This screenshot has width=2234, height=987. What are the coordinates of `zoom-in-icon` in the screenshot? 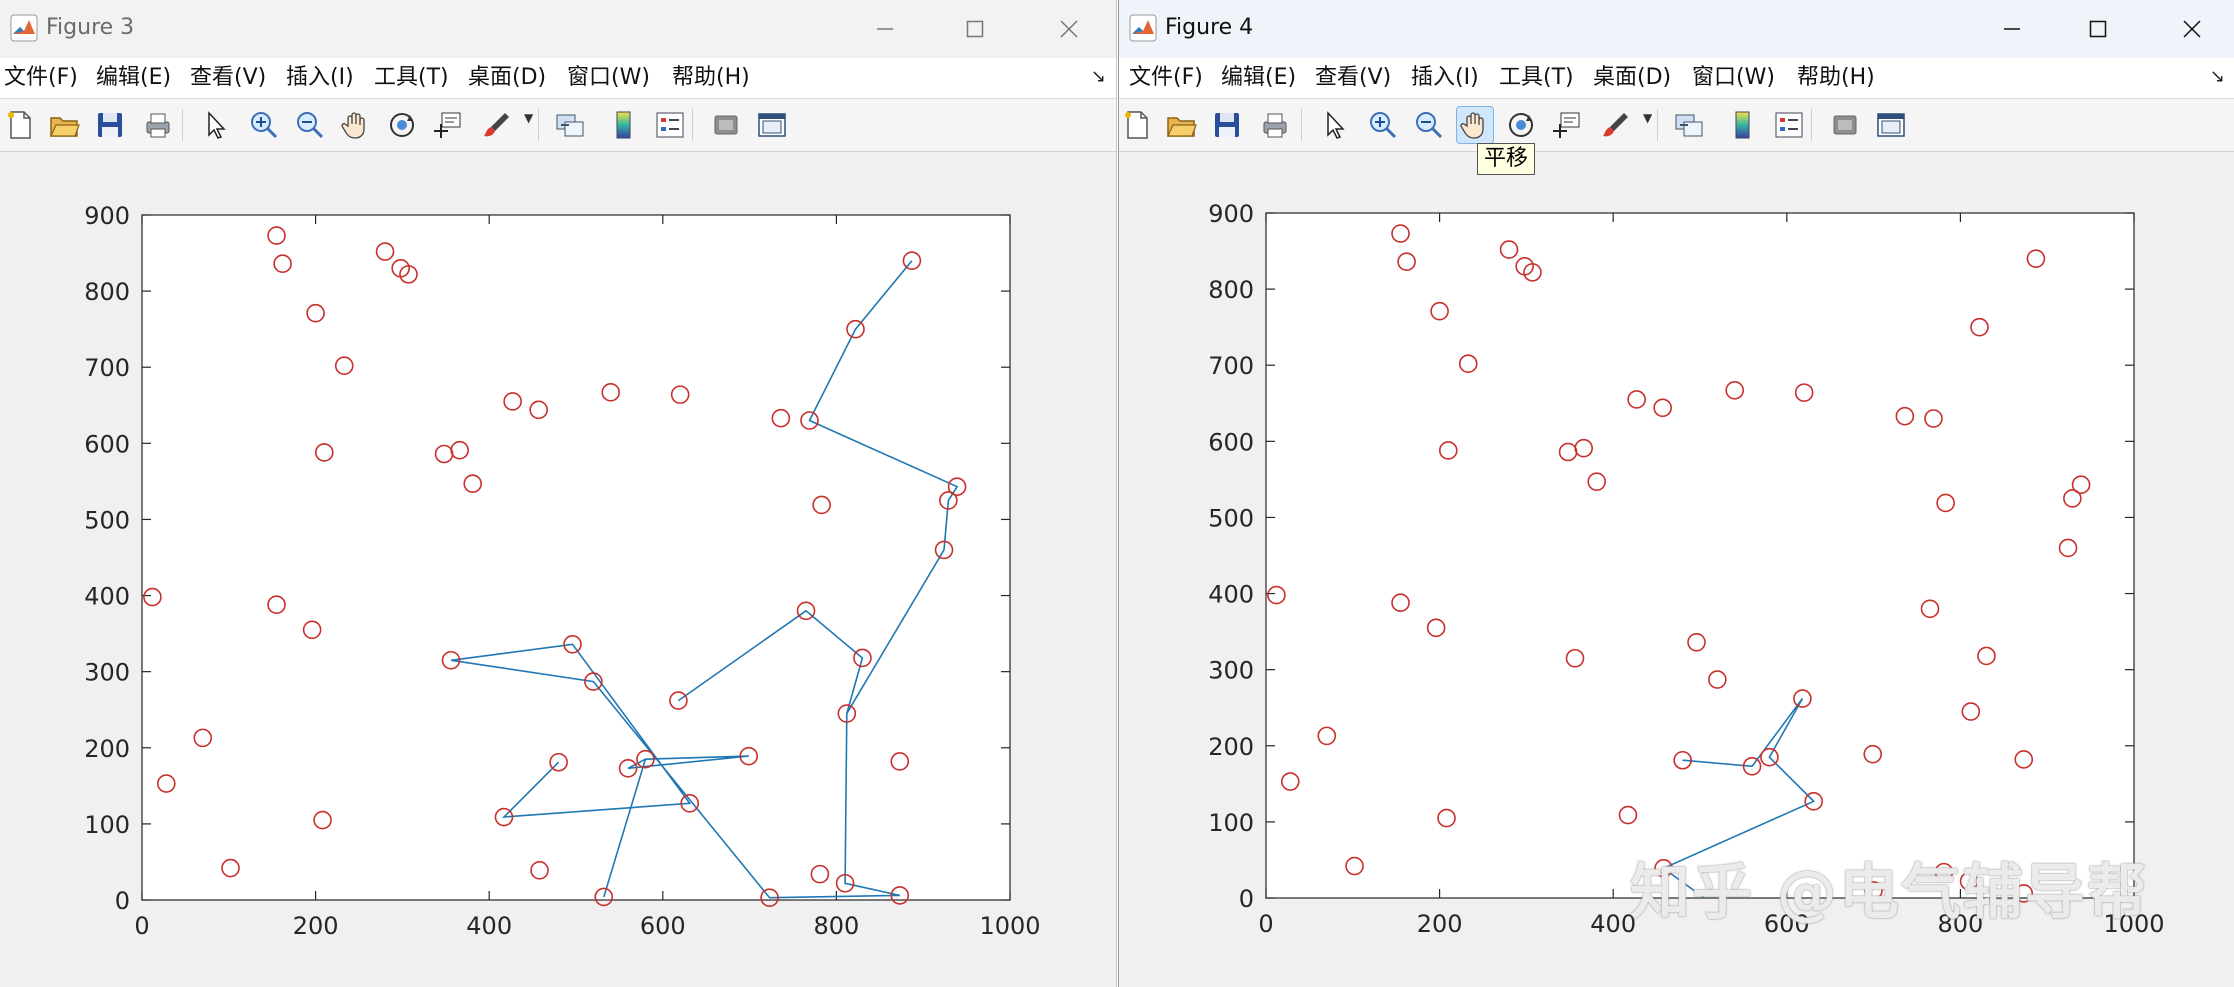 It's located at (1383, 125).